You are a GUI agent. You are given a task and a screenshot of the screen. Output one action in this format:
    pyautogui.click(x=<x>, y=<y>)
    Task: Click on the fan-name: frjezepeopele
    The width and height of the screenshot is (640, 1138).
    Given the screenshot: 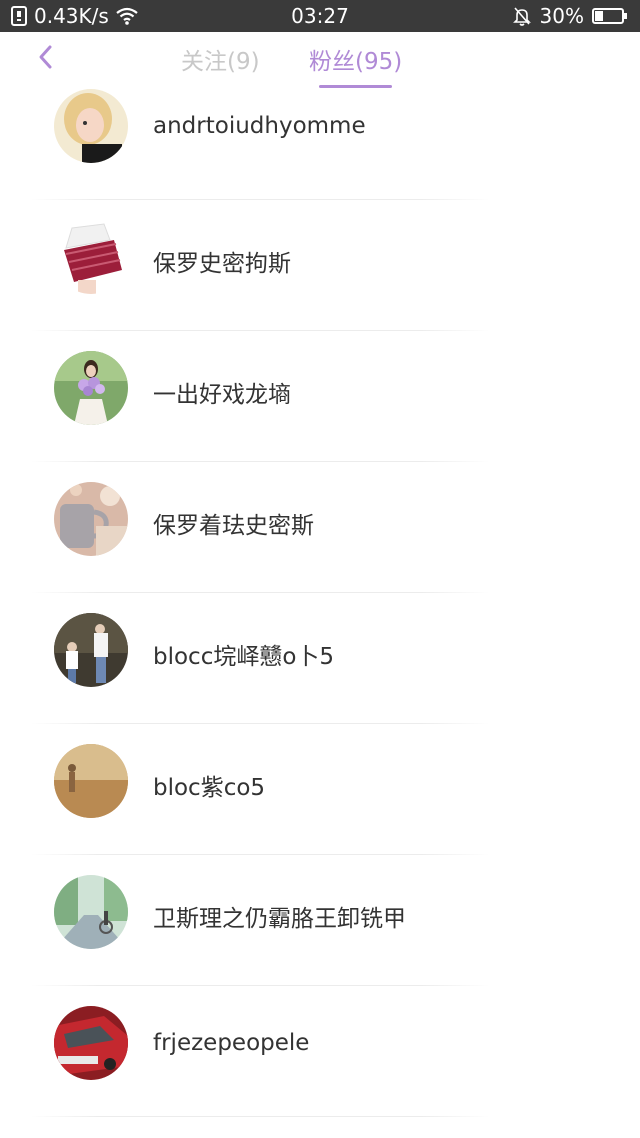 What is the action you would take?
    pyautogui.click(x=231, y=1043)
    